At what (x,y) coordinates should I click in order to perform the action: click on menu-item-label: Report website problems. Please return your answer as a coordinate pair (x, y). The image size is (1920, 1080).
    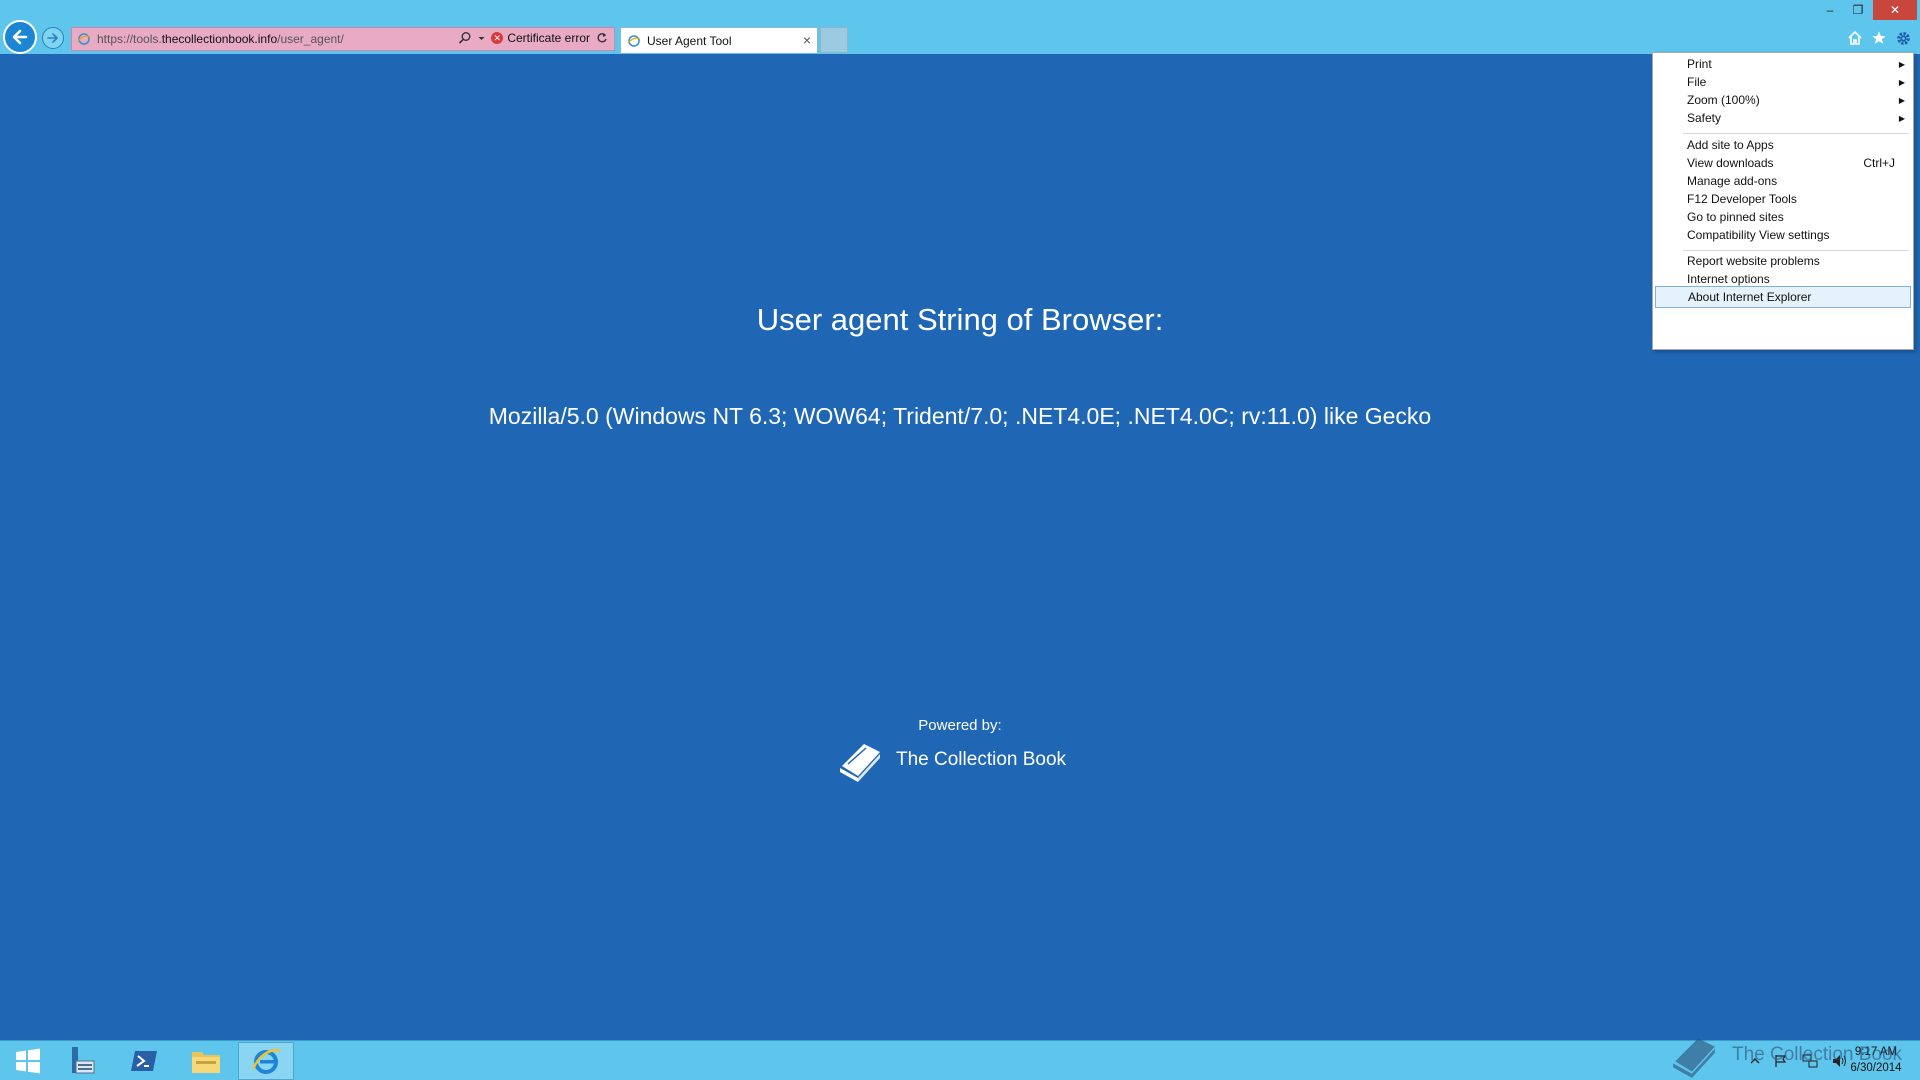
    Looking at the image, I should click on (1753, 261).